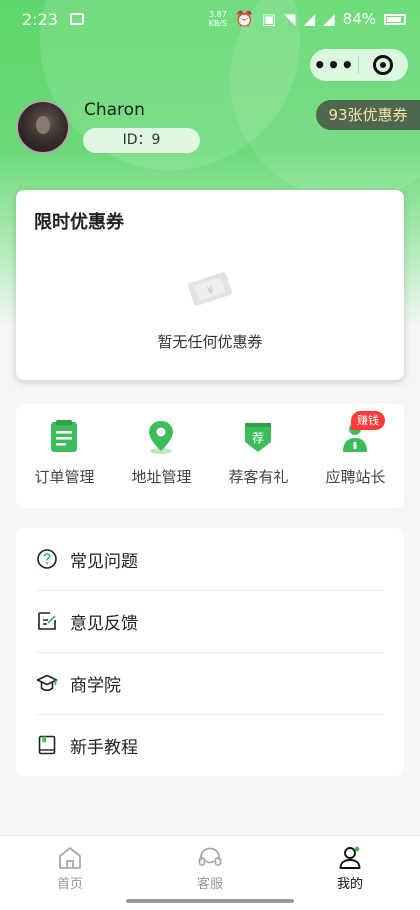 The width and height of the screenshot is (420, 910). Describe the element at coordinates (79, 222) in the screenshot. I see `coupon-card-title: 限时优惠券` at that location.